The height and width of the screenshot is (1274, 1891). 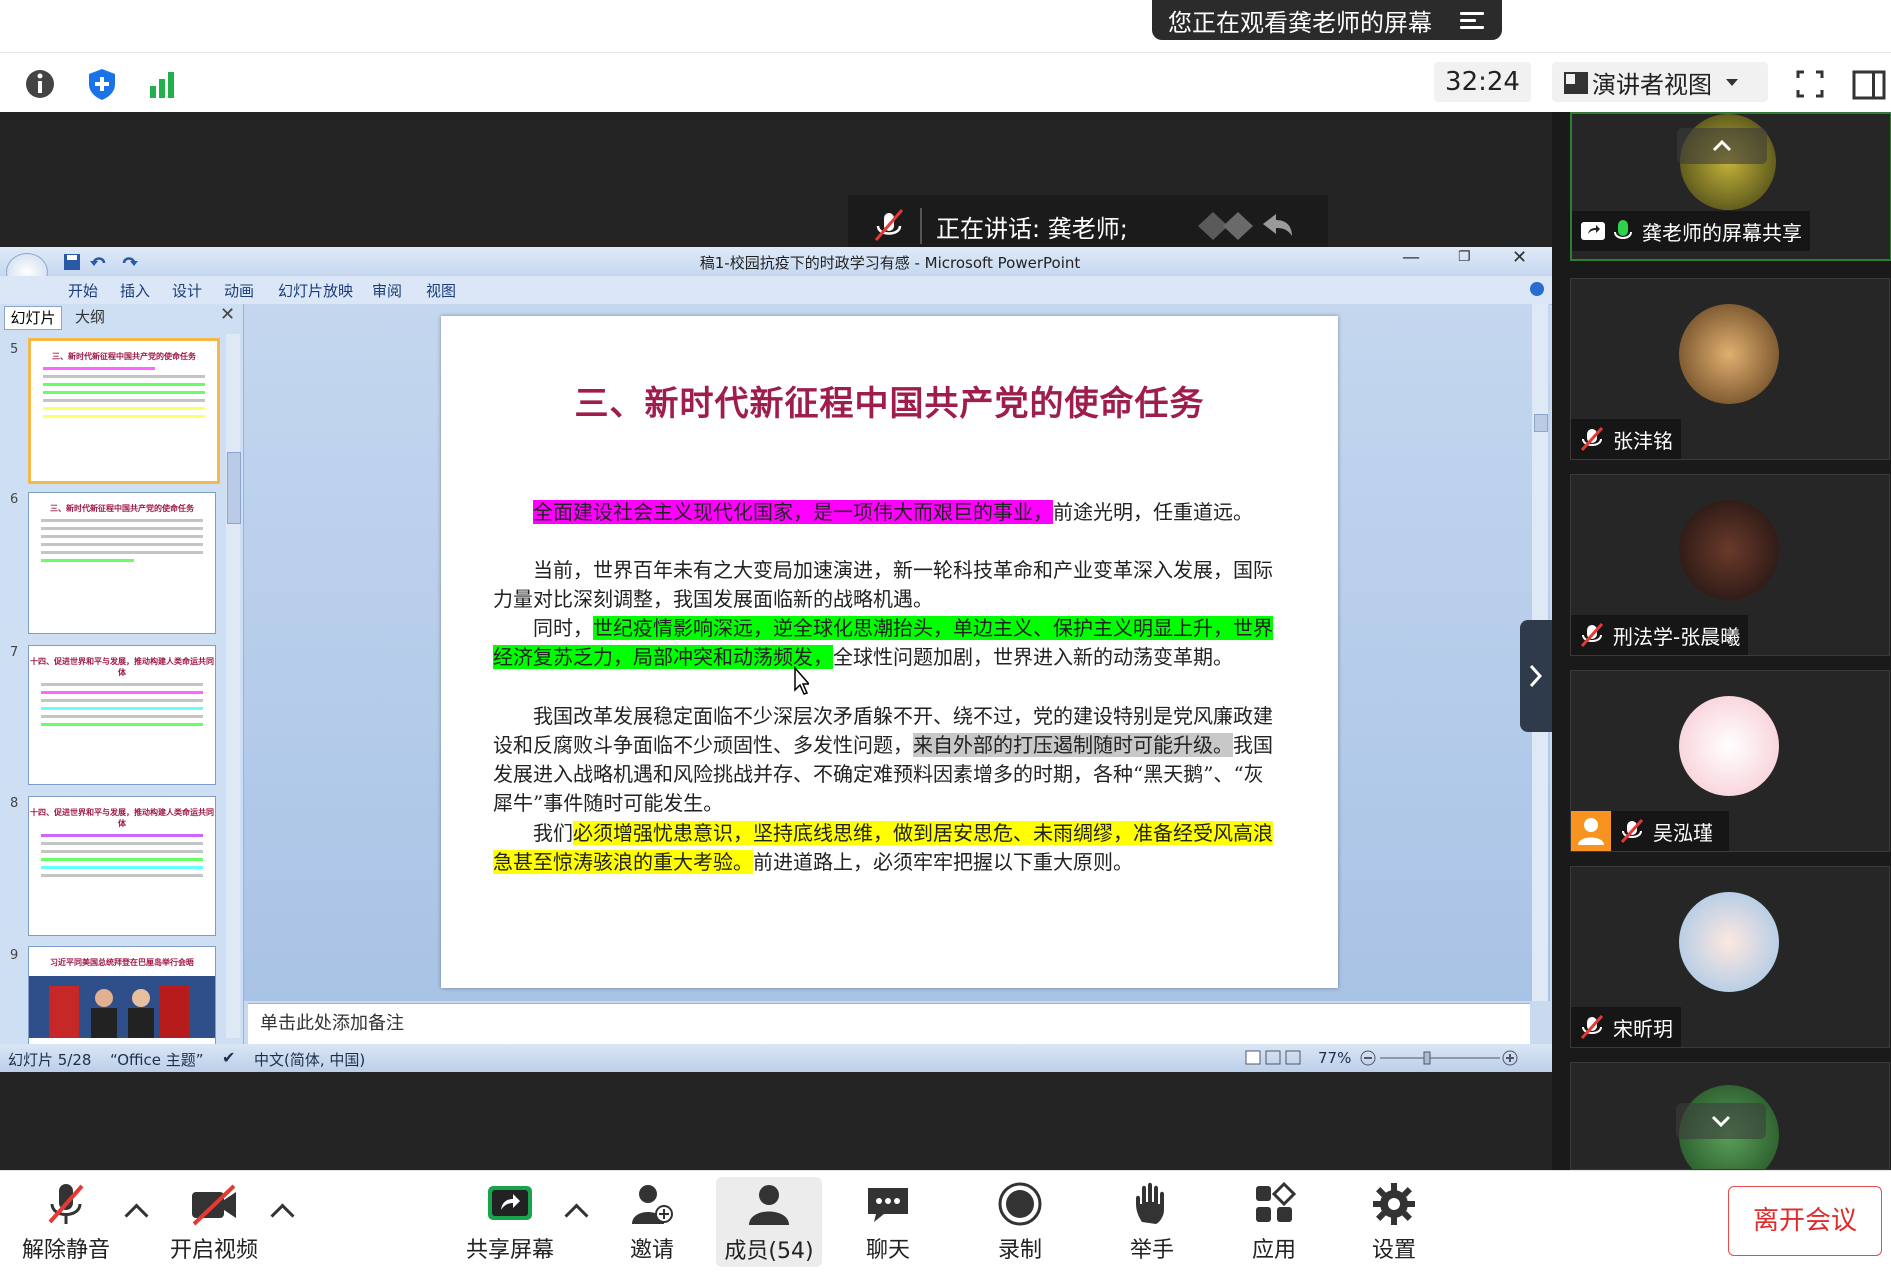 I want to click on unmute-label: 解除静音, so click(x=65, y=1250).